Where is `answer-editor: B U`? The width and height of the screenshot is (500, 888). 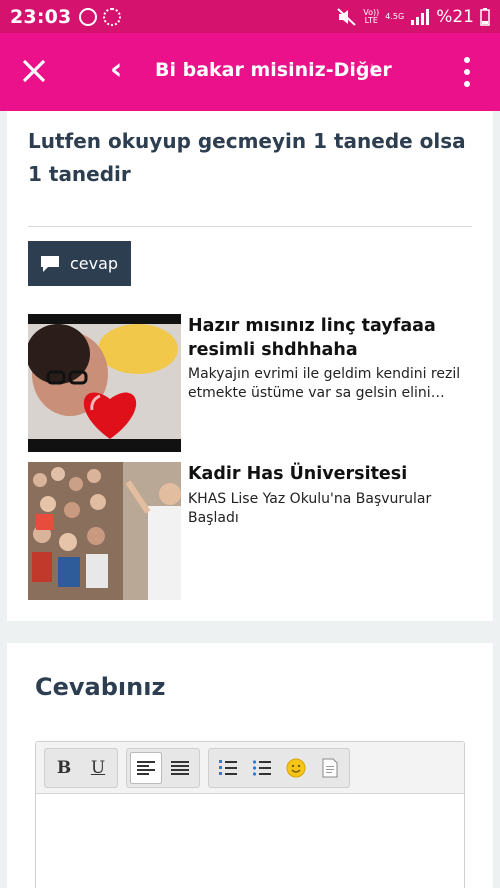 answer-editor: B U is located at coordinates (250, 814).